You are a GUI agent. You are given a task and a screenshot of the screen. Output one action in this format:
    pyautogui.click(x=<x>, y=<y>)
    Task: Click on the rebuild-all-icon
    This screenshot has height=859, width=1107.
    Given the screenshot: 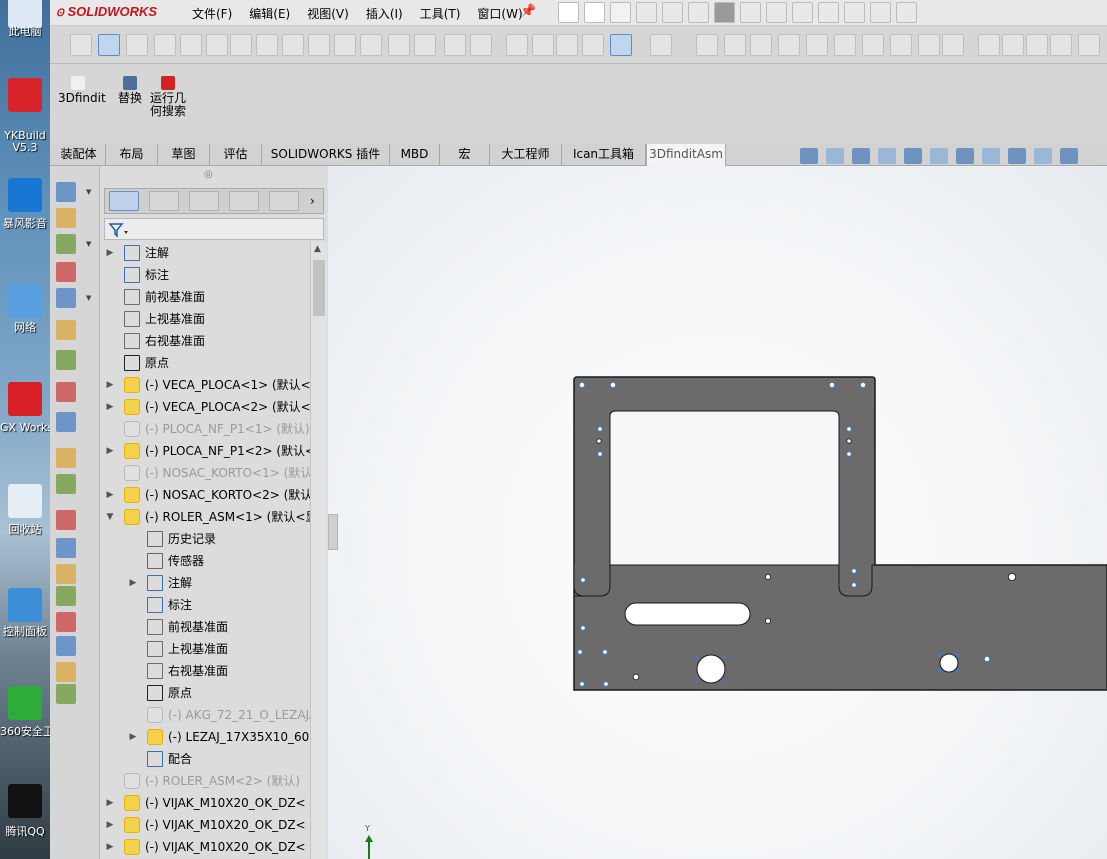 What is the action you would take?
    pyautogui.click(x=906, y=12)
    